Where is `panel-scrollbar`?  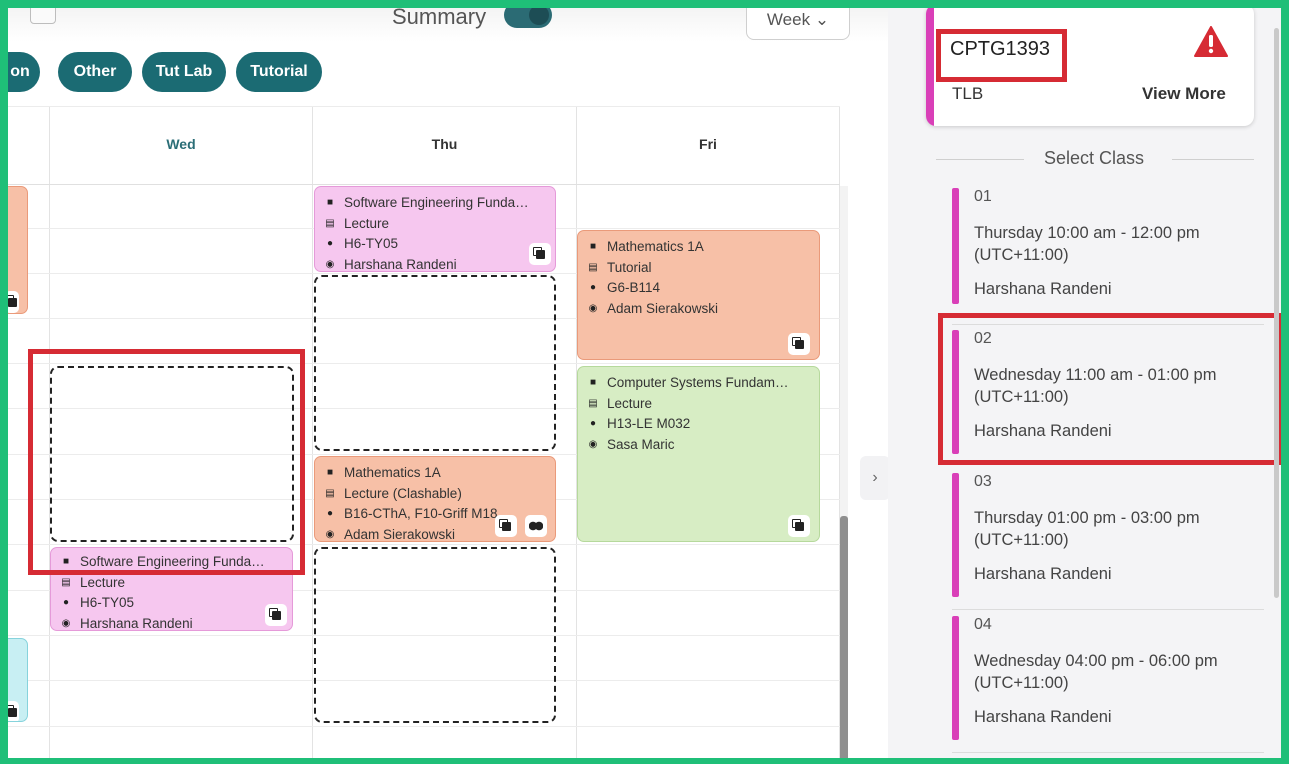
panel-scrollbar is located at coordinates (1276, 313).